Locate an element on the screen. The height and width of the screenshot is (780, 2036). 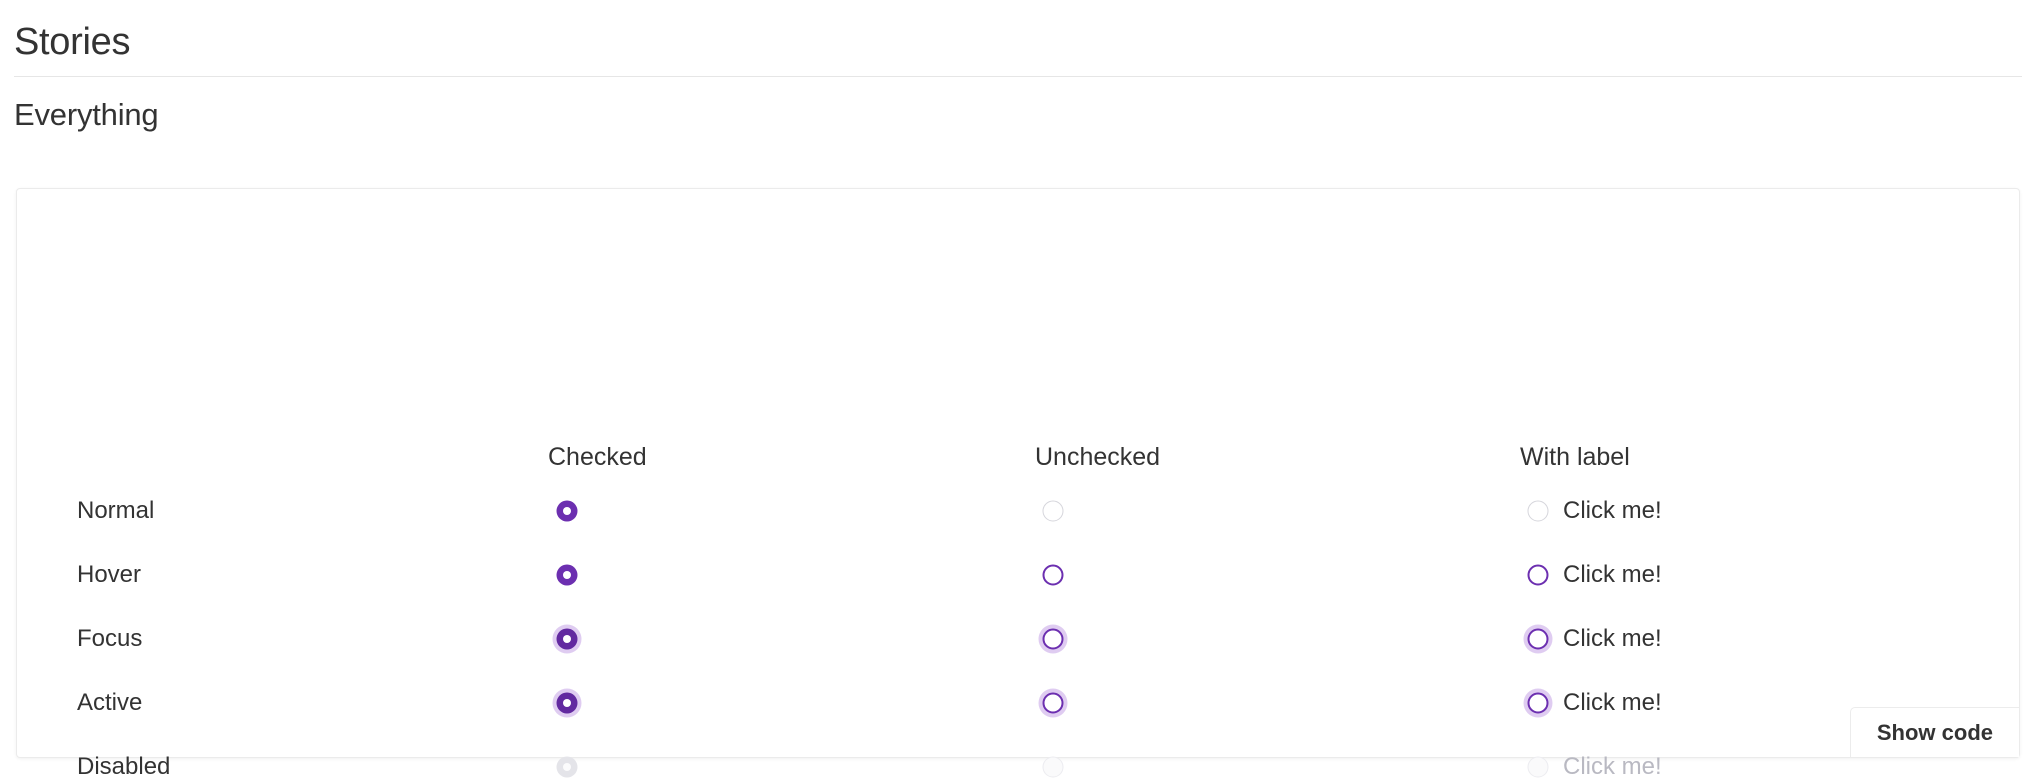
radio-label-active: Click me! is located at coordinates (1612, 702).